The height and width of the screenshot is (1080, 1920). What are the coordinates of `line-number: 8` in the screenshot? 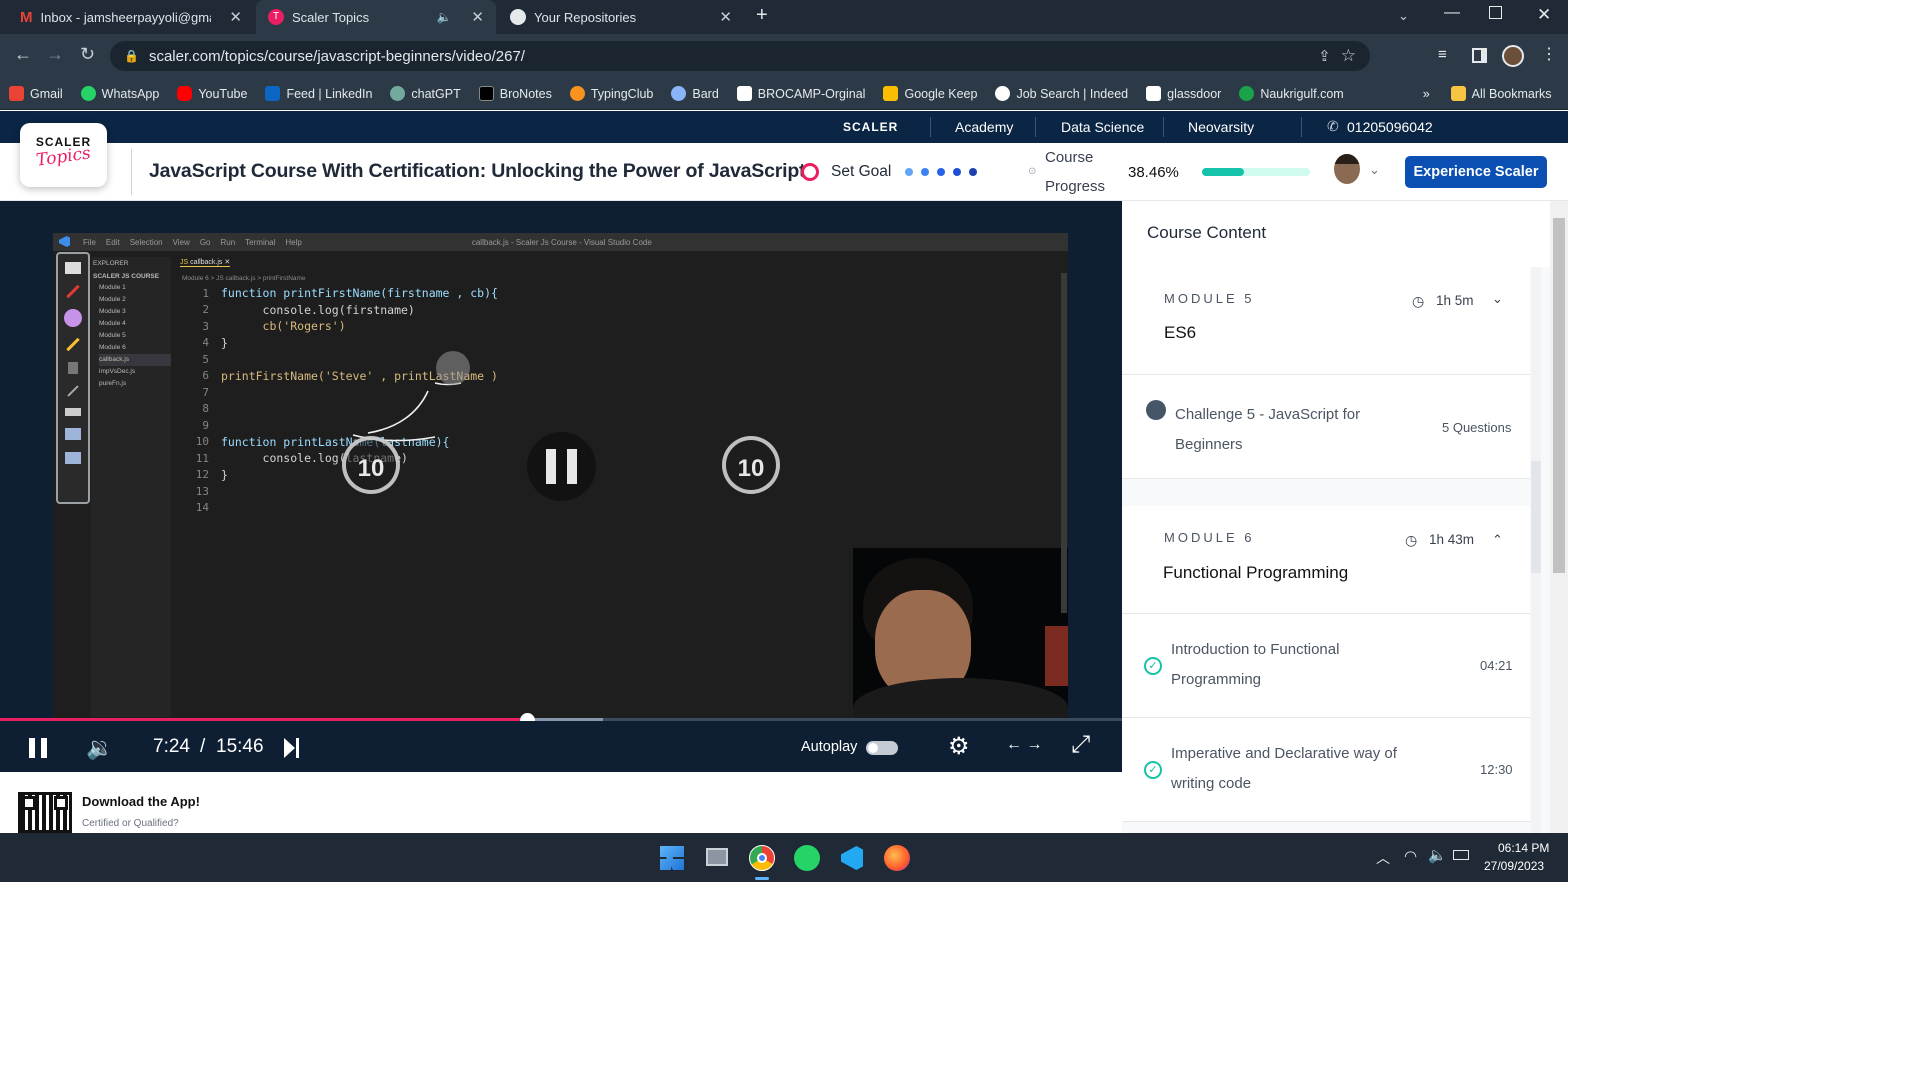 It's located at (205, 409).